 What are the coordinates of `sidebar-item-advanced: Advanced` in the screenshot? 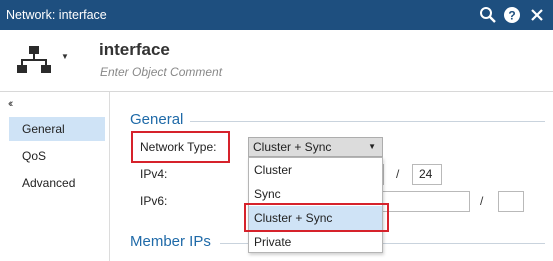 It's located at (57, 183).